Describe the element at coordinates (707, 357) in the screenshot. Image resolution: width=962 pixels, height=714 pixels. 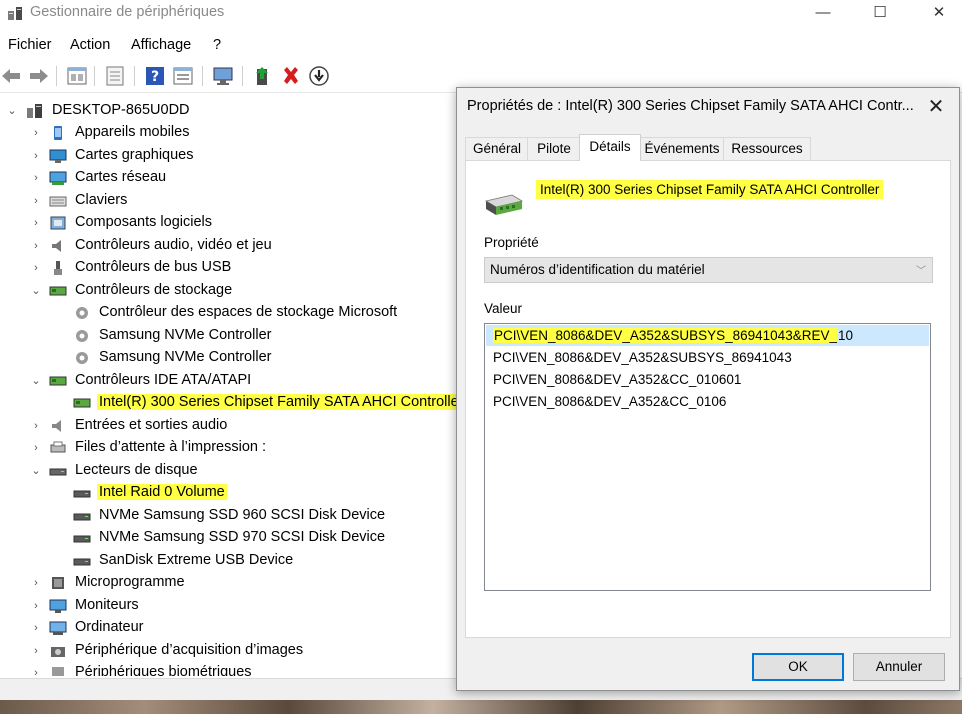
I see `list-item: PCI\VEN_8086&DEV_A352&SUBSYS_86941043` at that location.